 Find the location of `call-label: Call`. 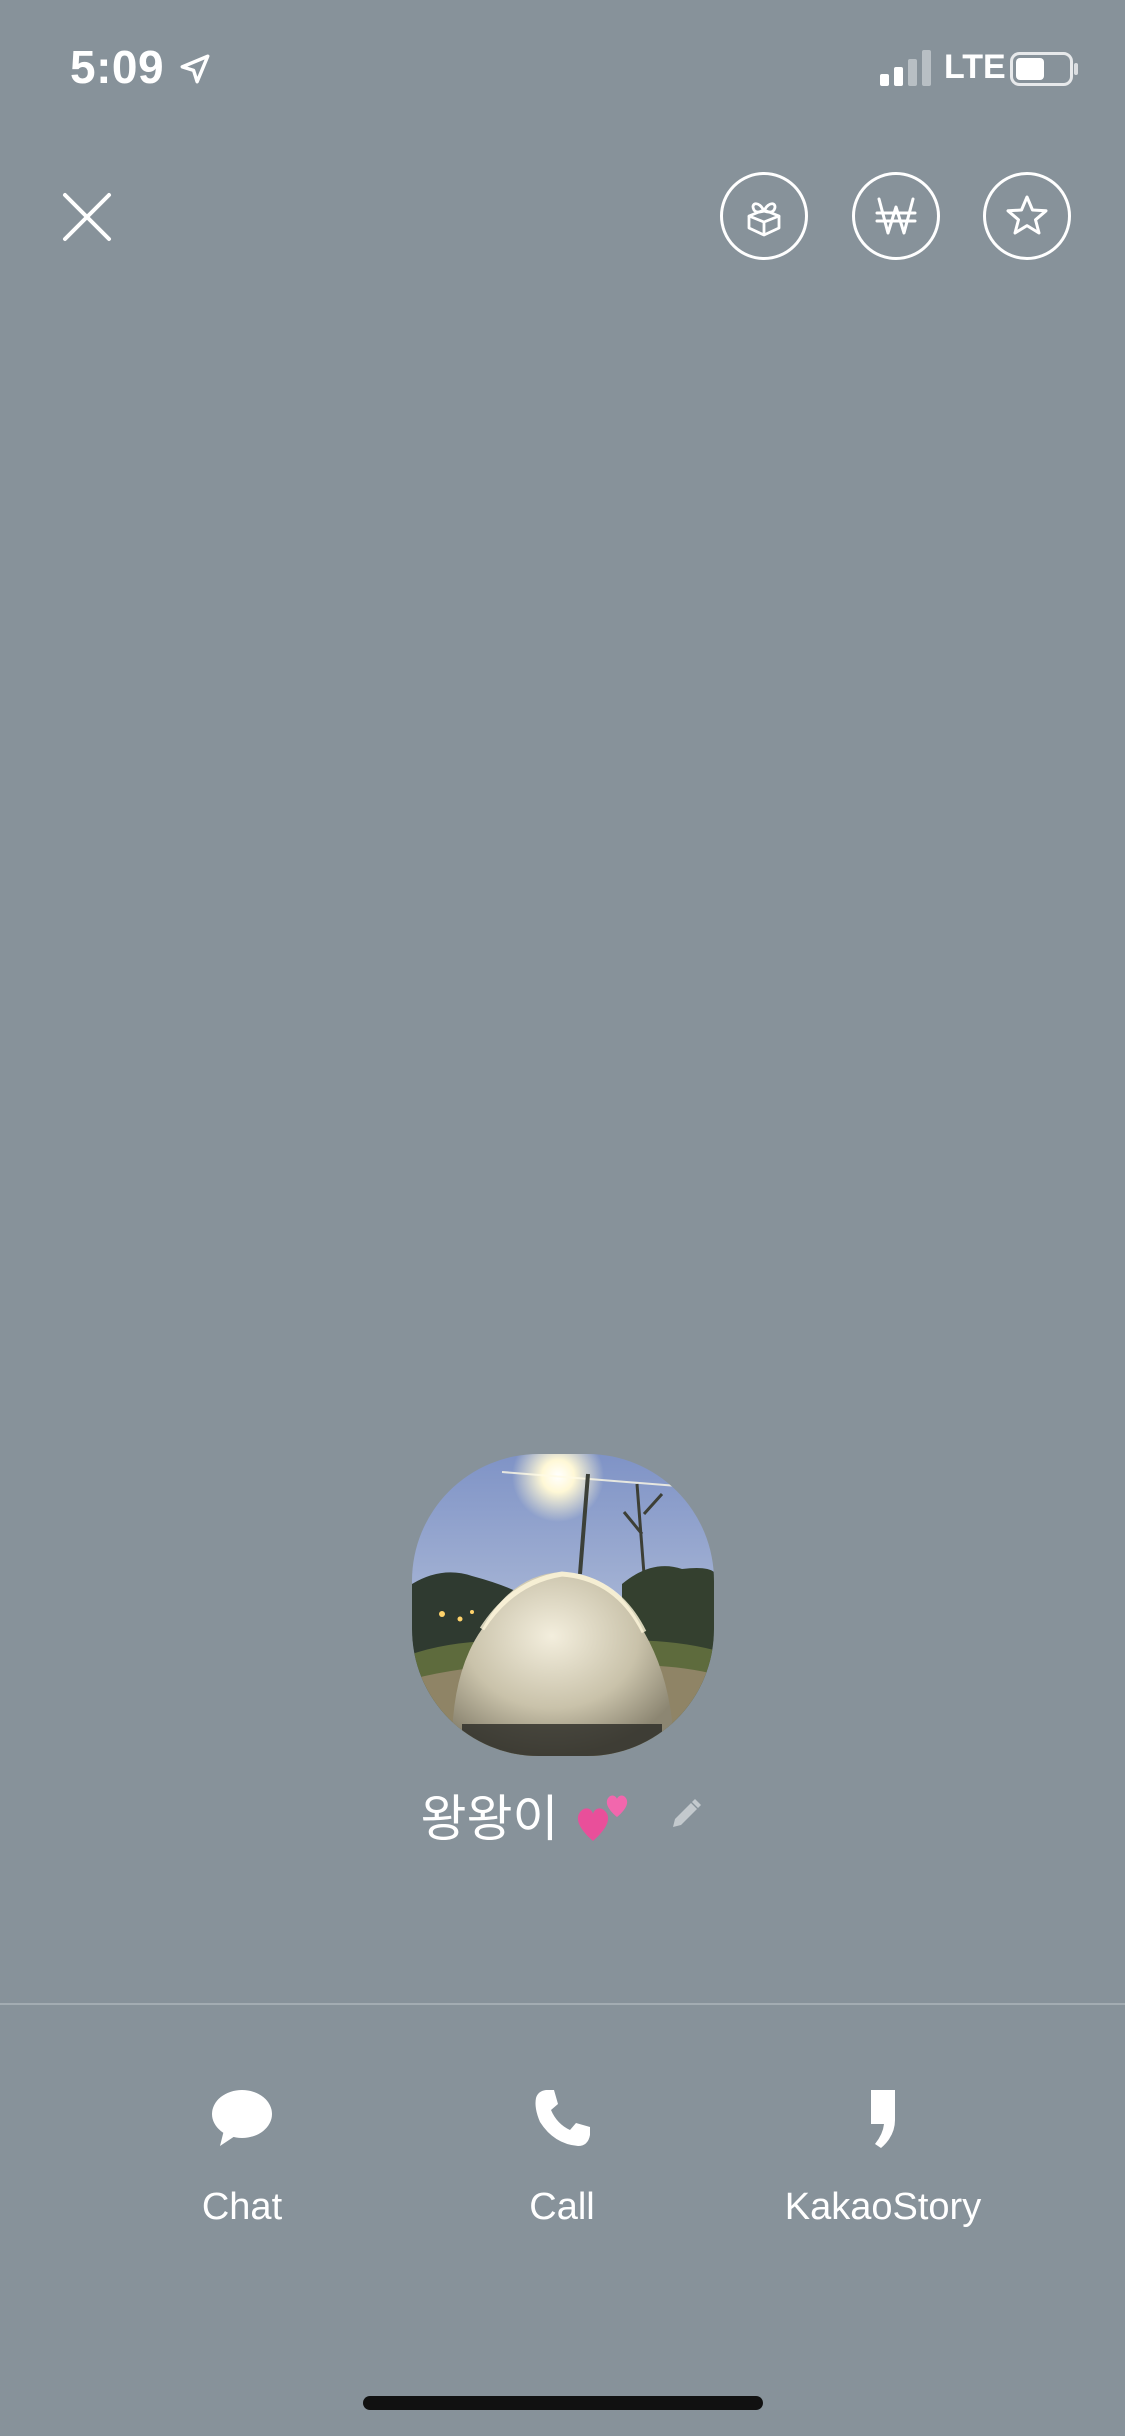

call-label: Call is located at coordinates (562, 2207).